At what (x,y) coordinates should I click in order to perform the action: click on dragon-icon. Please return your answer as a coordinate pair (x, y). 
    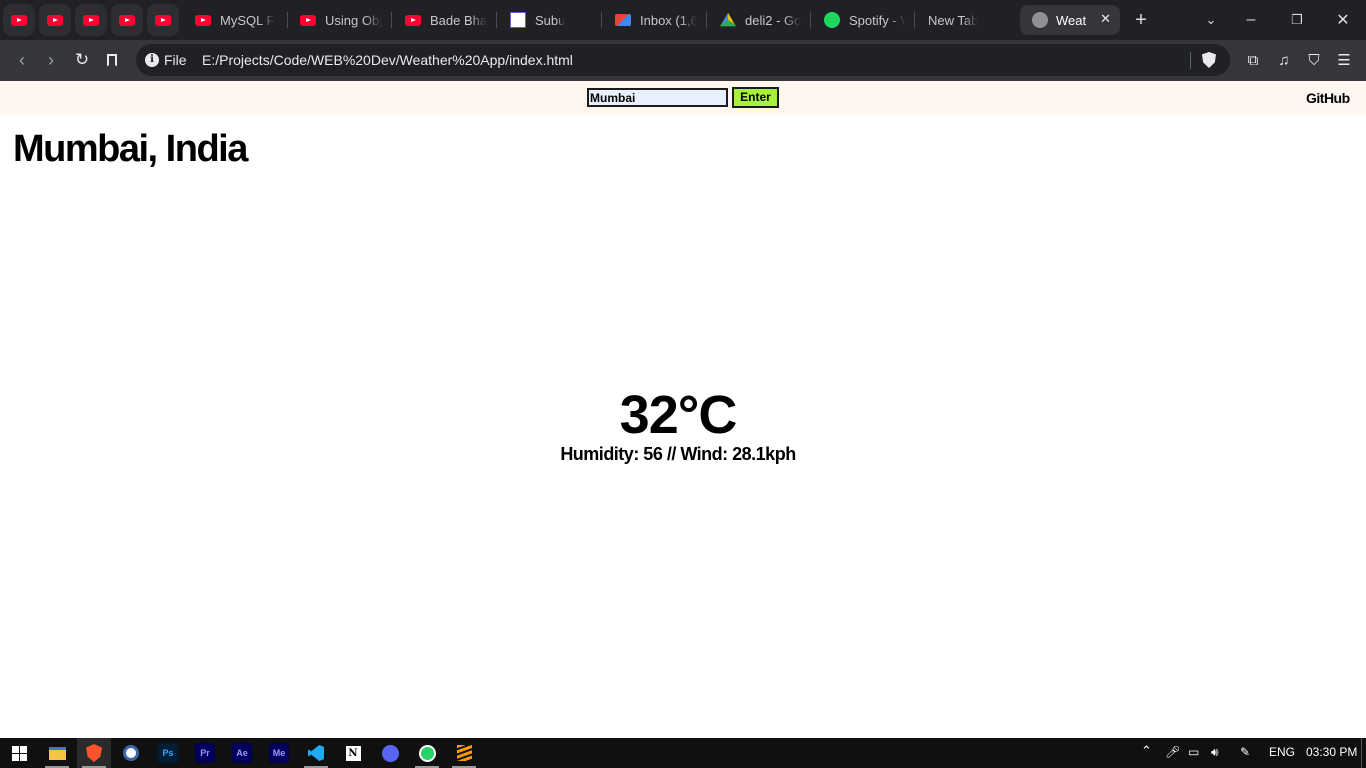
    Looking at the image, I should click on (131, 753).